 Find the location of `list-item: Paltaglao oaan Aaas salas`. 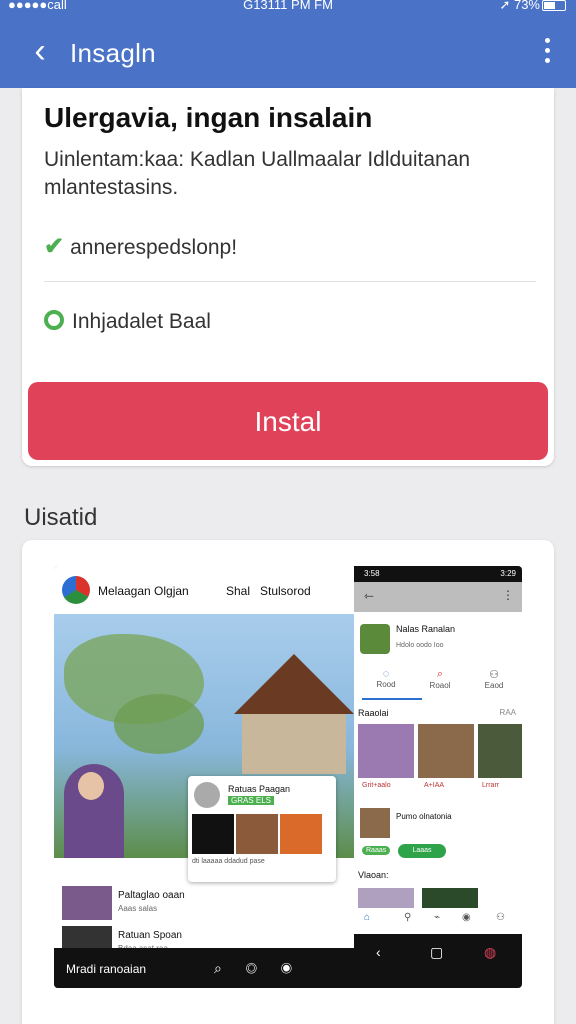

list-item: Paltaglao oaan Aaas salas is located at coordinates (204, 902).